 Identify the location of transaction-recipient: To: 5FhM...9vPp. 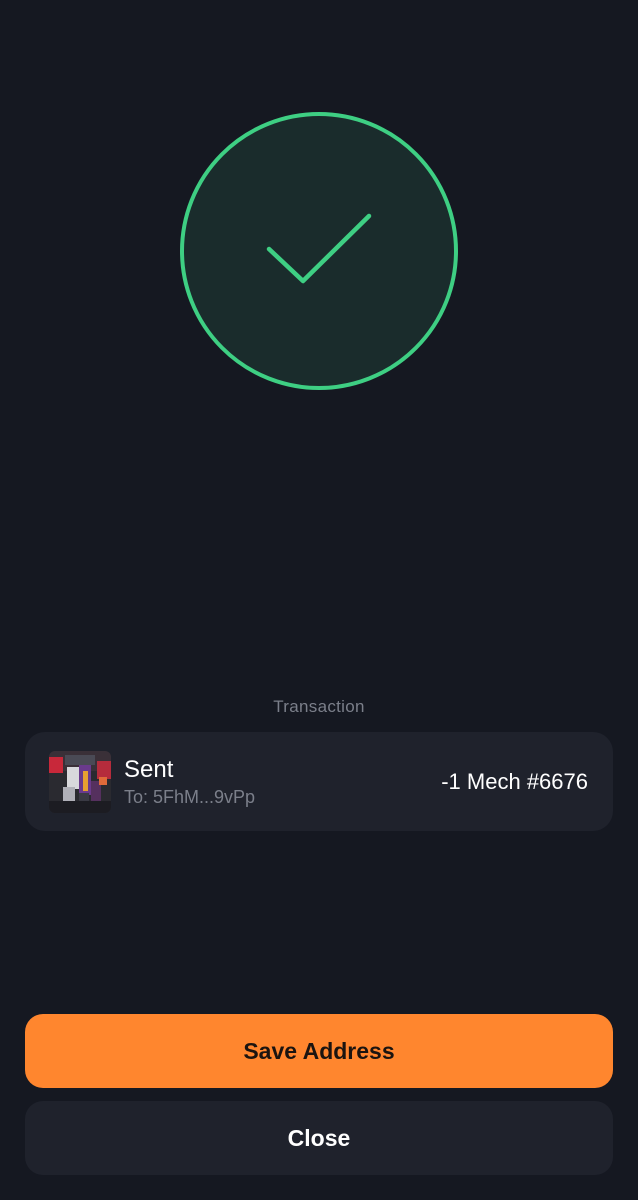
(190, 797).